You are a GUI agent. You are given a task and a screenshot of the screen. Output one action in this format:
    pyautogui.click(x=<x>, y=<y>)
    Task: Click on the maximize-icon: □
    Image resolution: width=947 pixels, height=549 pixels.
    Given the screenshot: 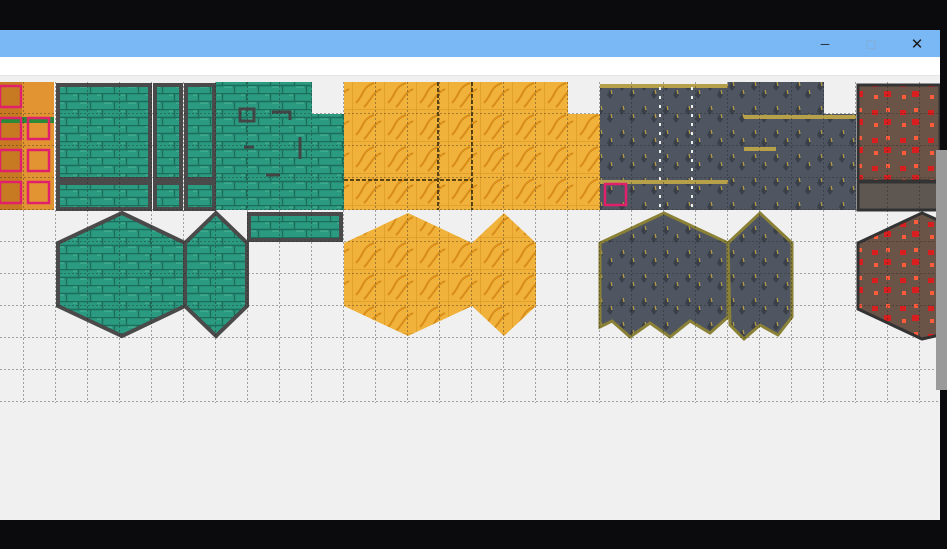 What is the action you would take?
    pyautogui.click(x=871, y=43)
    